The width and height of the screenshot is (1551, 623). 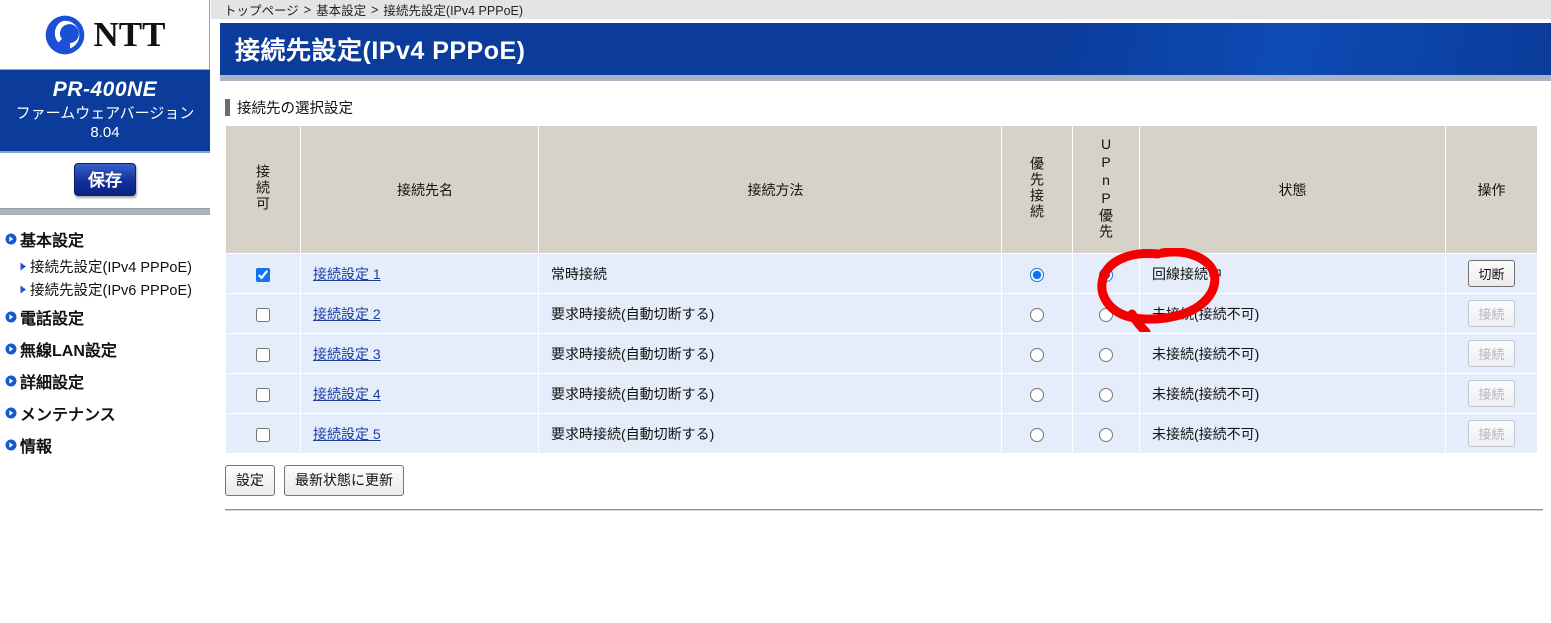 What do you see at coordinates (881, 10) in the screenshot?
I see `breadcrumb: トップページ > 基本設定 > 接続先設定(IPv4 PPPoE)` at bounding box center [881, 10].